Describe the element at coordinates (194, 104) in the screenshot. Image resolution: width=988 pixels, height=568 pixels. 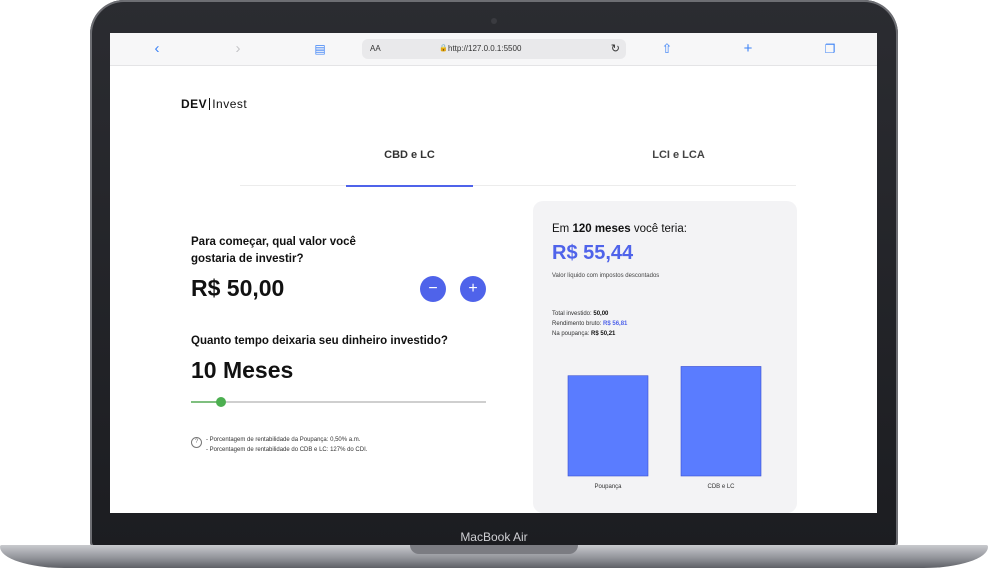
I see `logo-part-dev: DEV` at that location.